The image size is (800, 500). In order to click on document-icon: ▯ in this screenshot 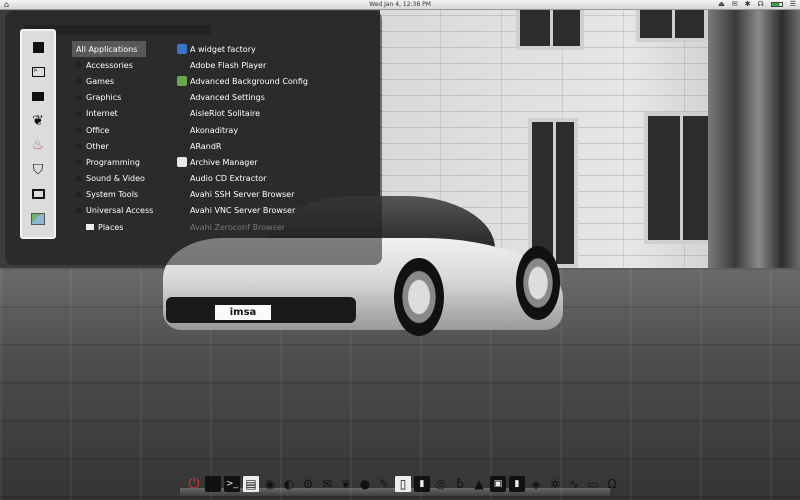, I will do `click(403, 484)`.